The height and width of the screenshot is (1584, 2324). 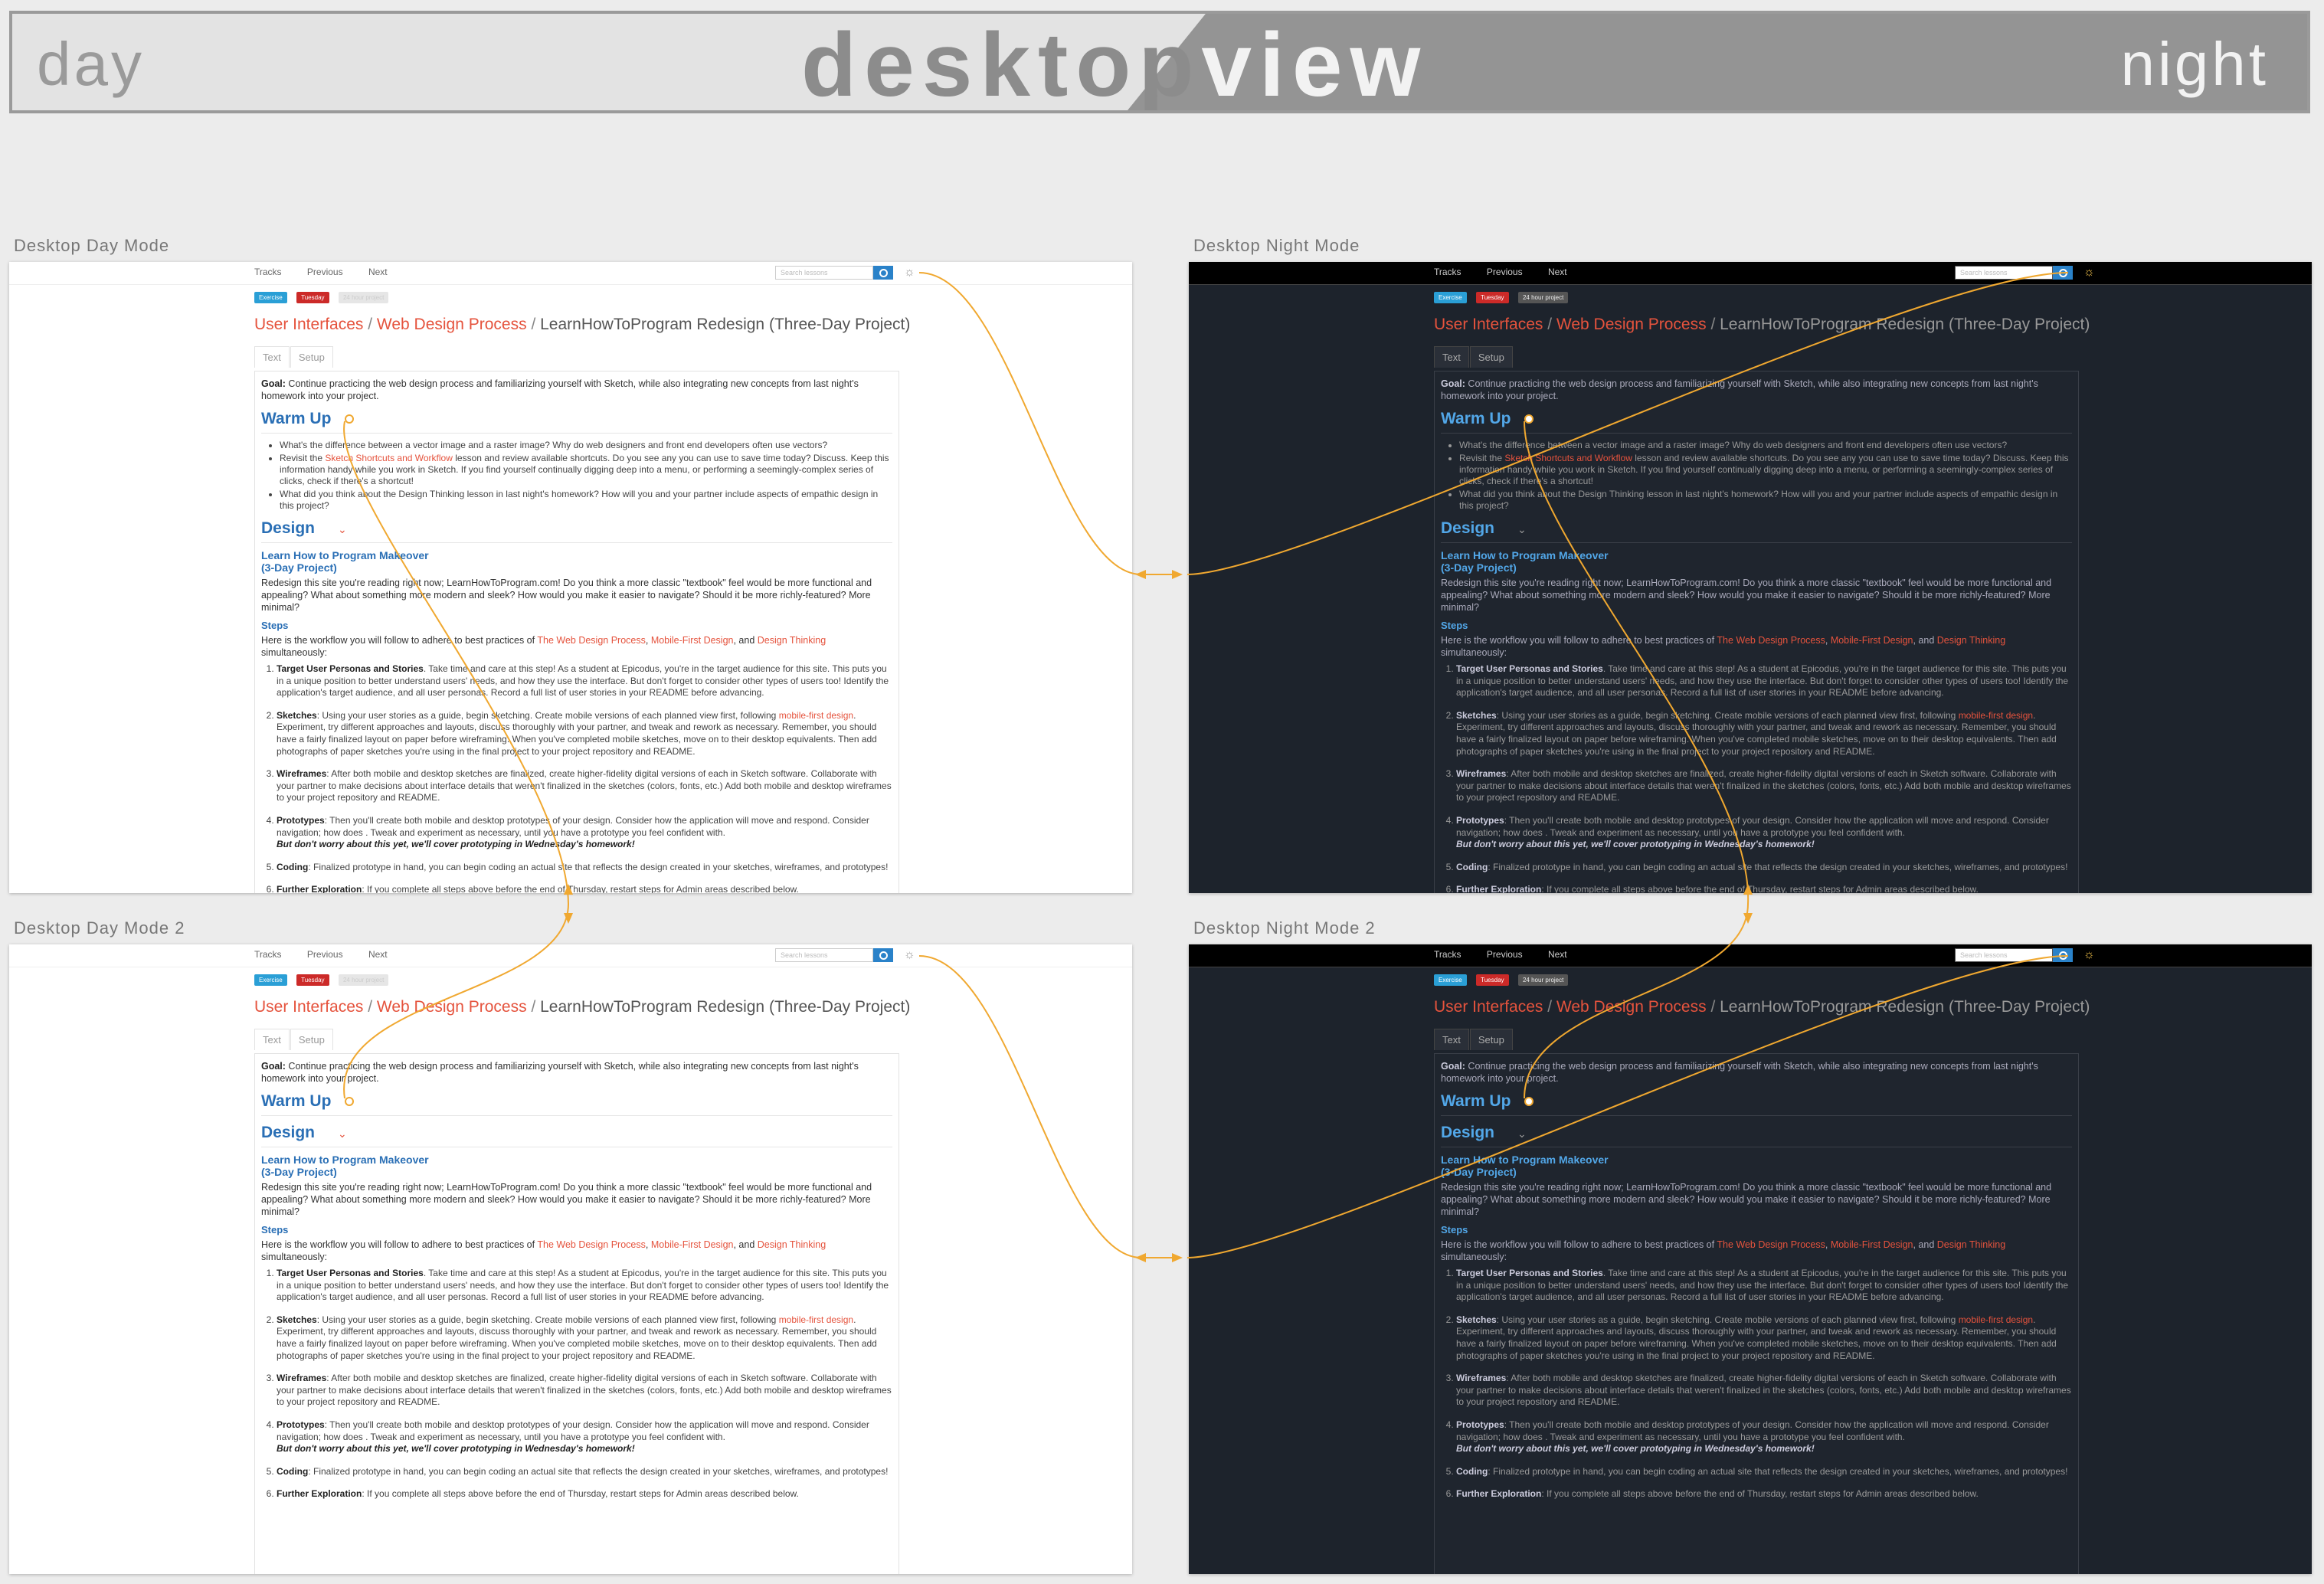 I want to click on design-label: Design, so click(x=288, y=528).